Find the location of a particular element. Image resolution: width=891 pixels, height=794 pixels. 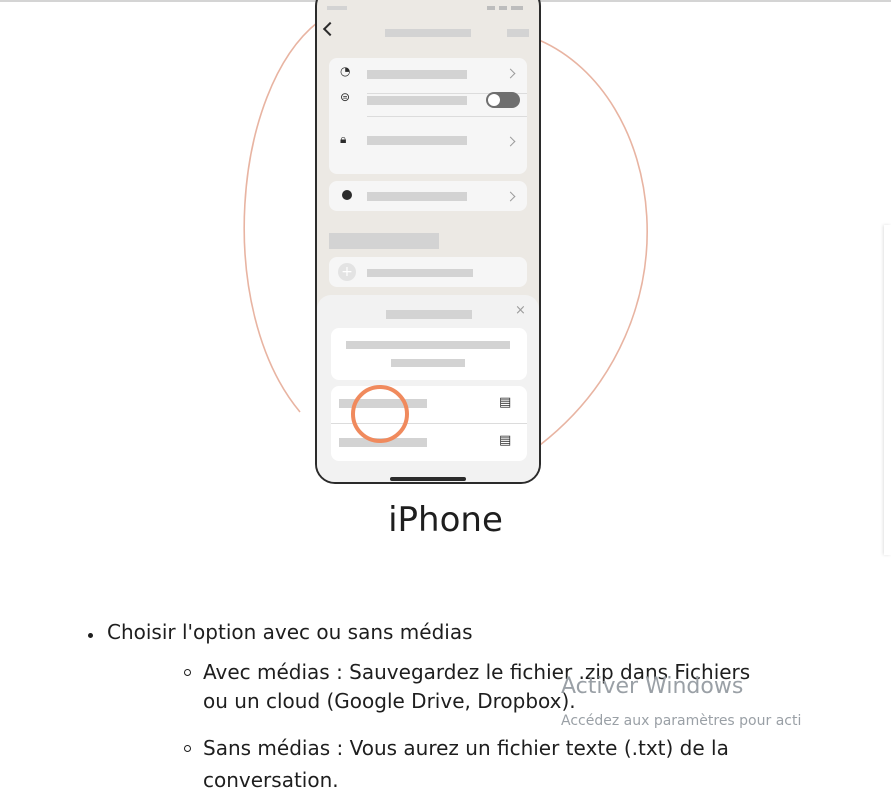

back-chevron-icon is located at coordinates (330, 29).